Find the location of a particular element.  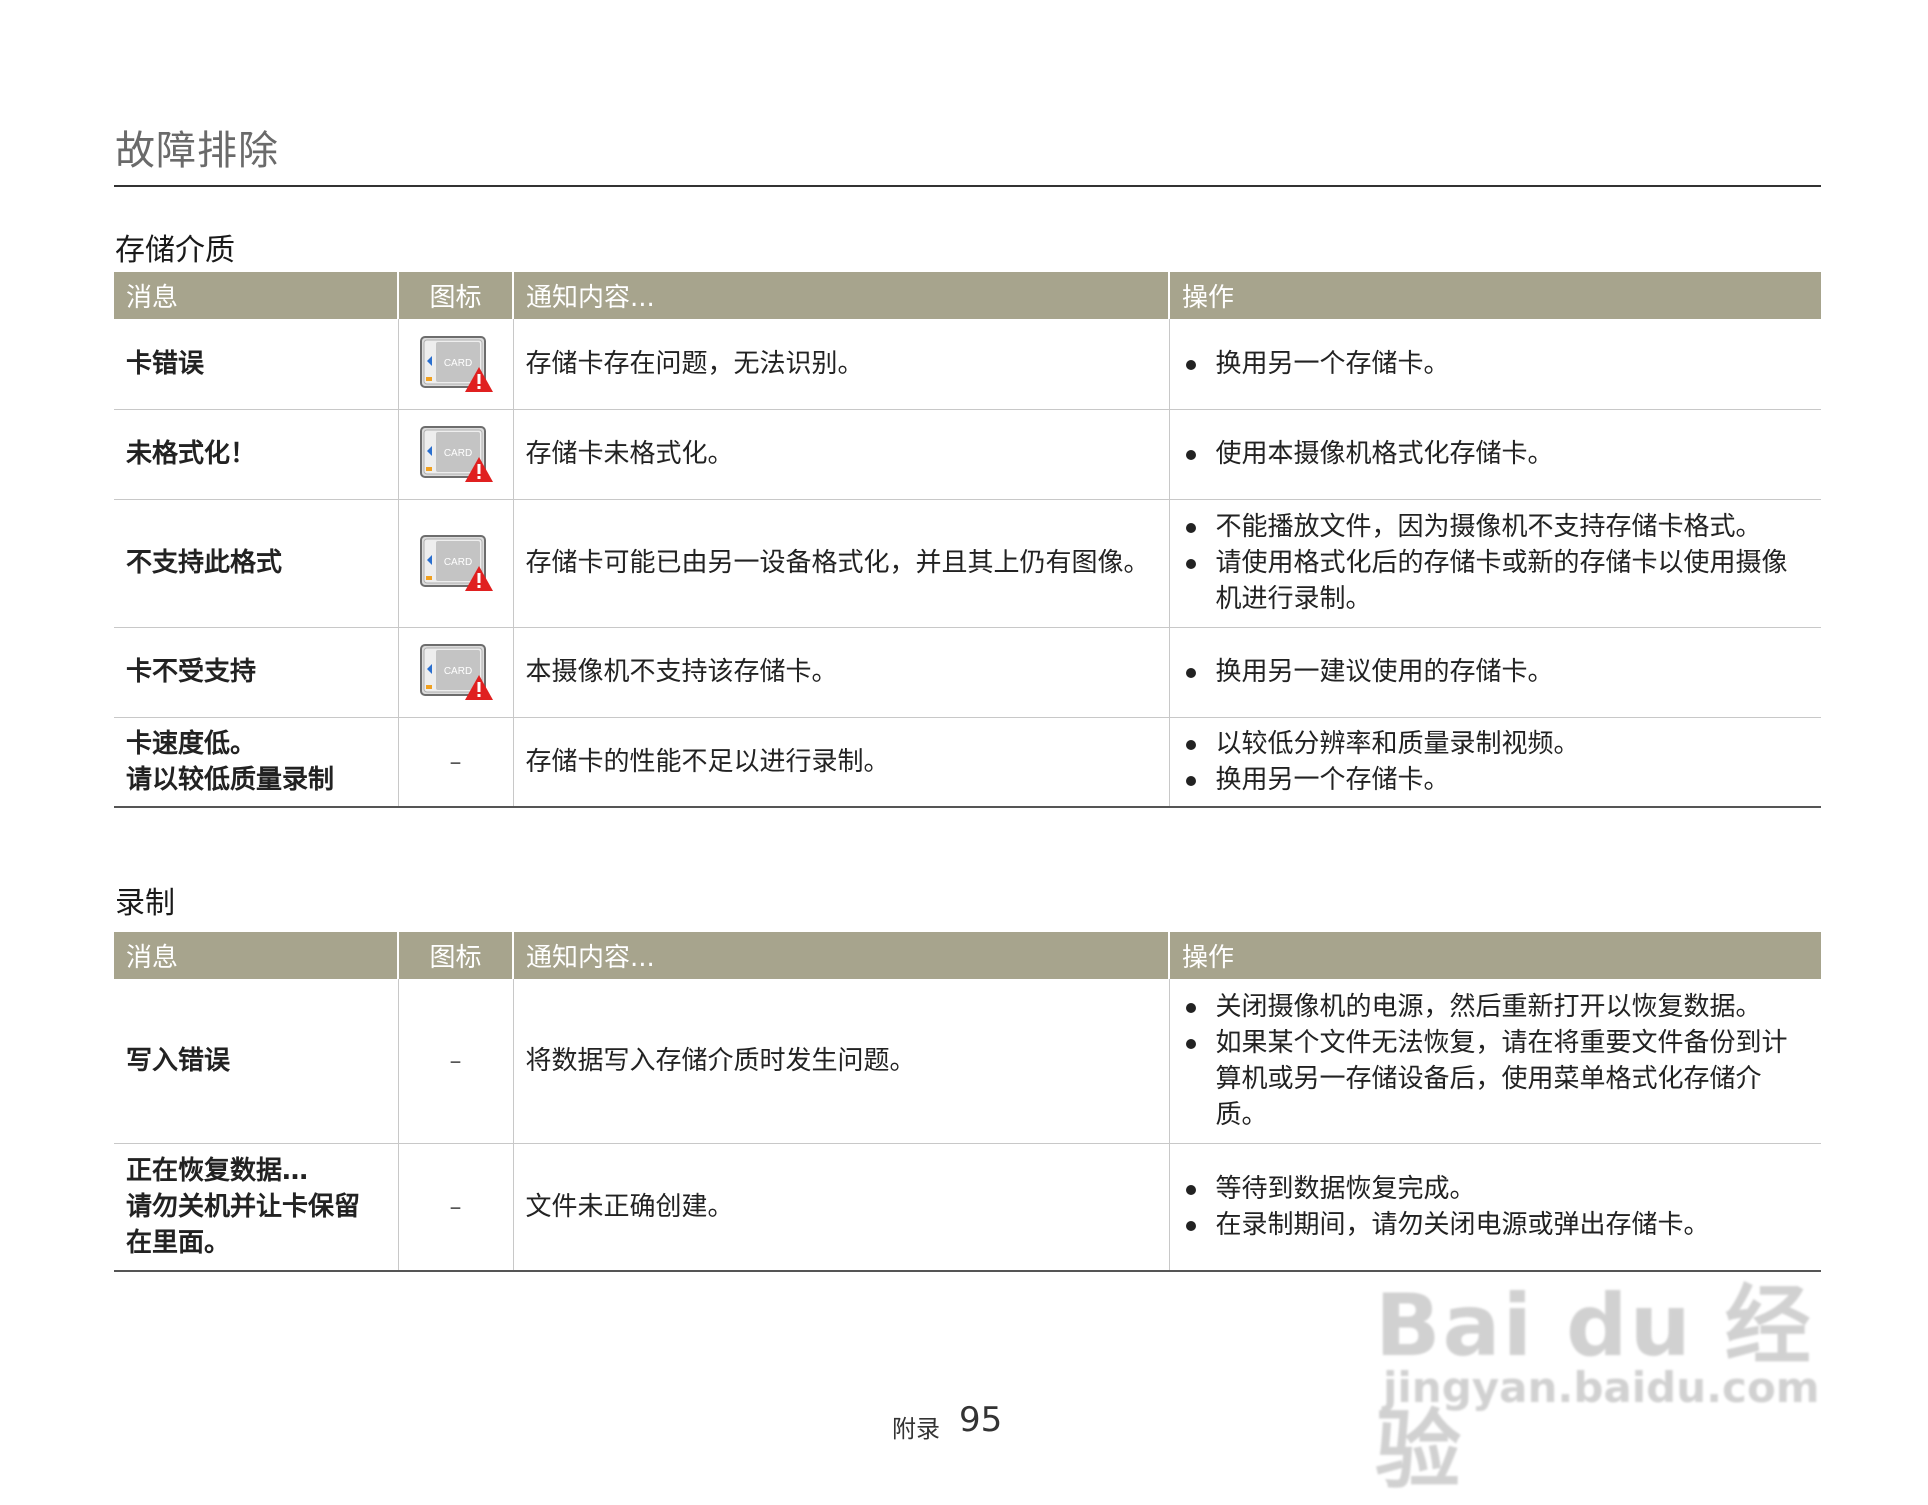

action-cell: 使用本摄像机格式化存储卡。 is located at coordinates (1494, 454).